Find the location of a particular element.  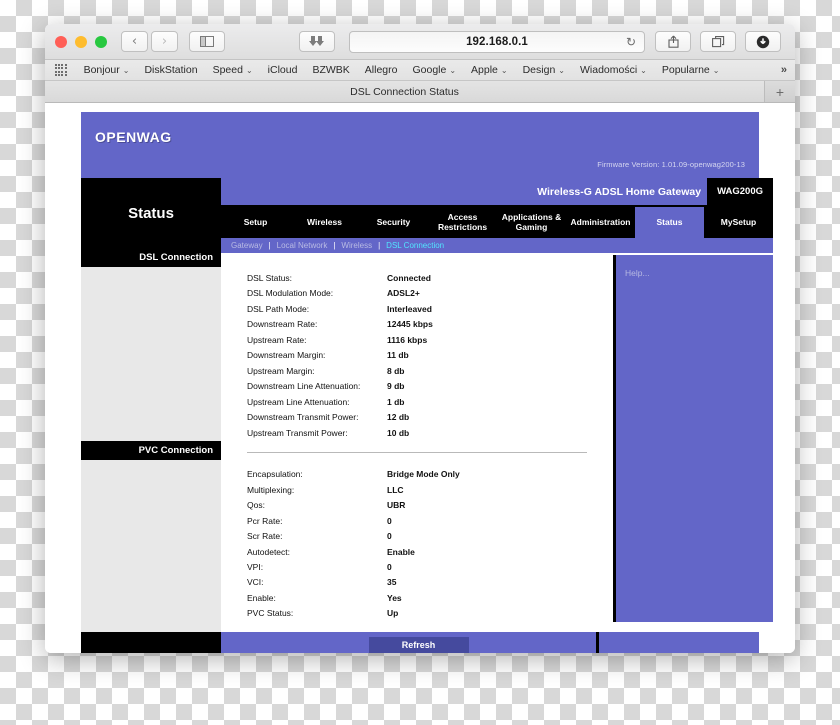

brand-bar: OpenWAG is located at coordinates (420, 136).